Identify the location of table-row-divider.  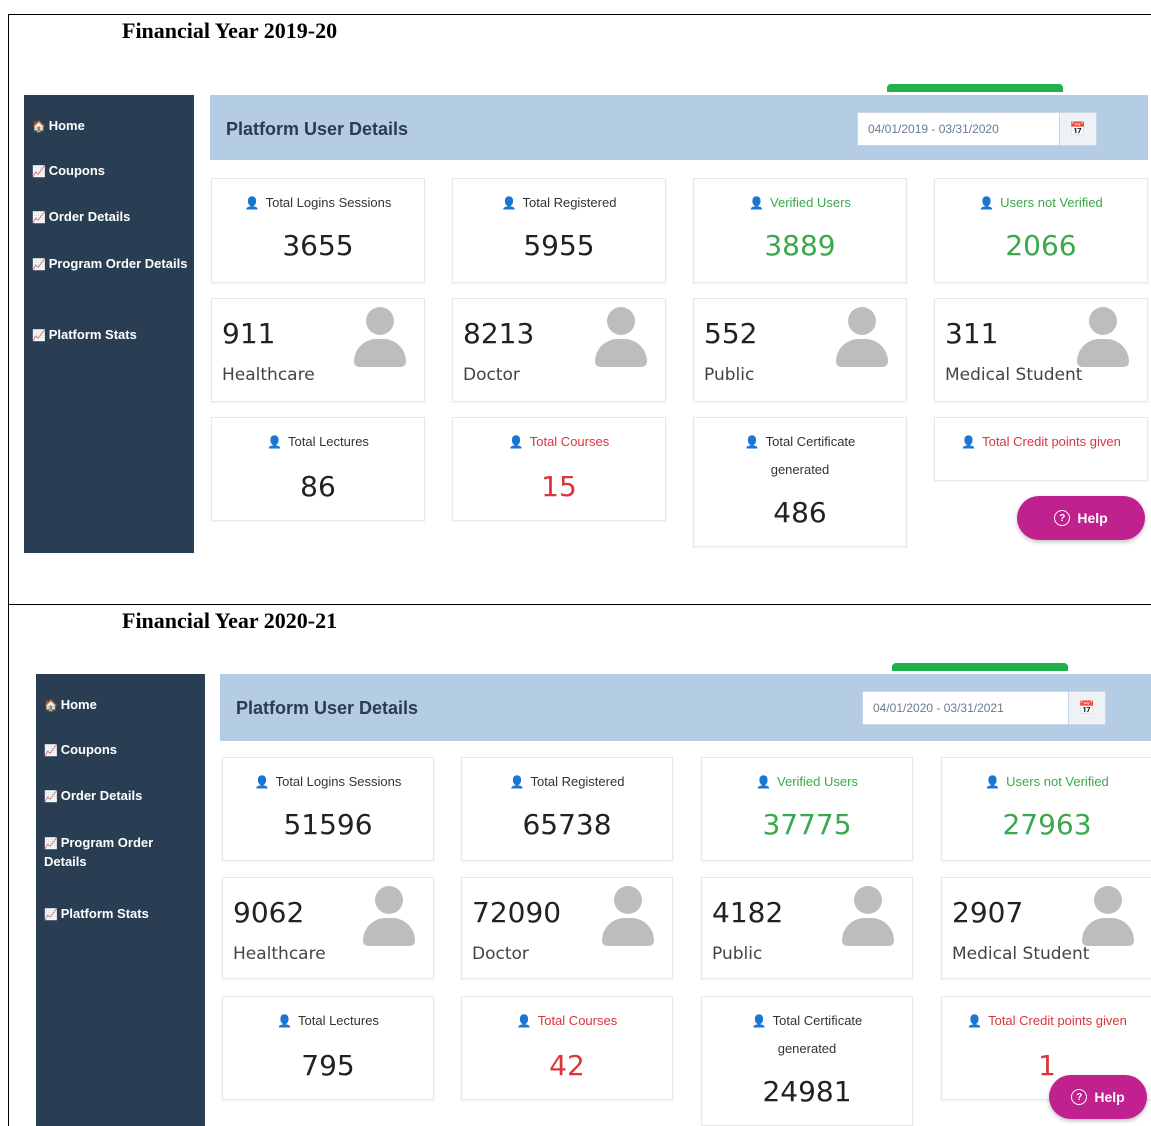
(579, 604).